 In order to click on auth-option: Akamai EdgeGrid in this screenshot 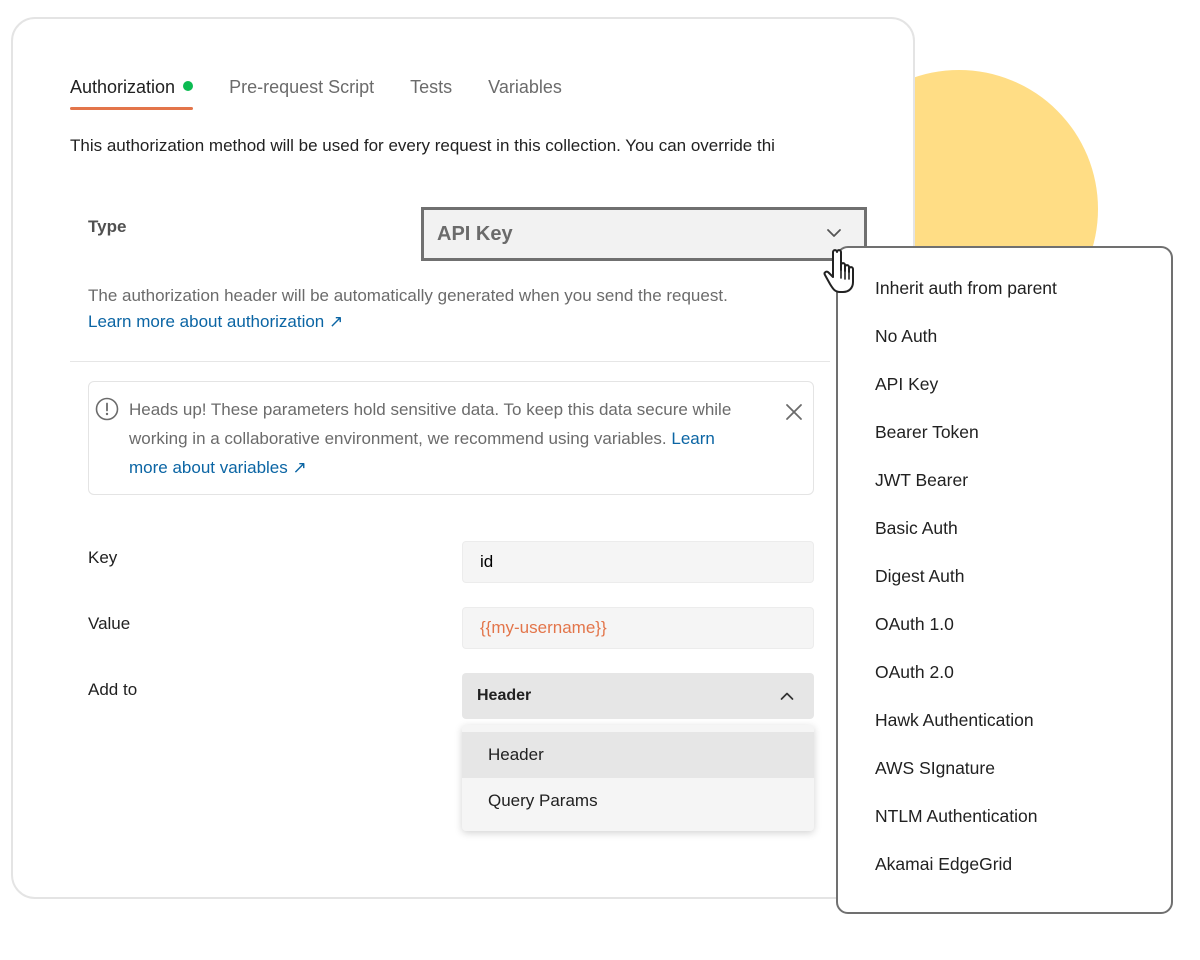, I will do `click(943, 864)`.